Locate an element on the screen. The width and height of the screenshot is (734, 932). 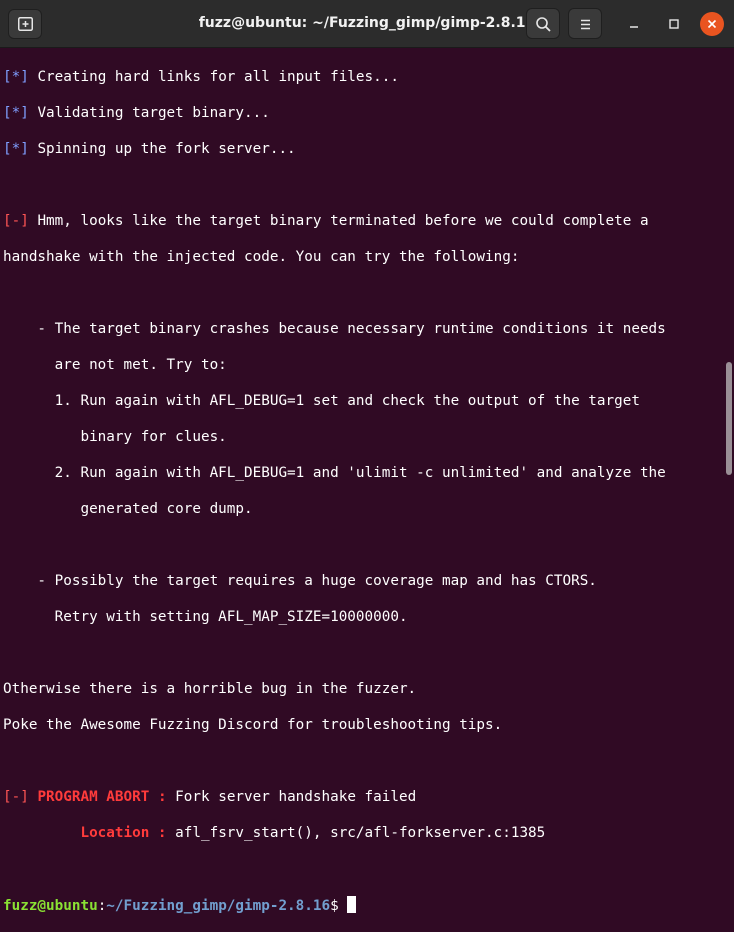
title-bar: fuzz@ubuntu: ~/Fuzzing_gimp/gimp-2.8.16 is located at coordinates (367, 24).